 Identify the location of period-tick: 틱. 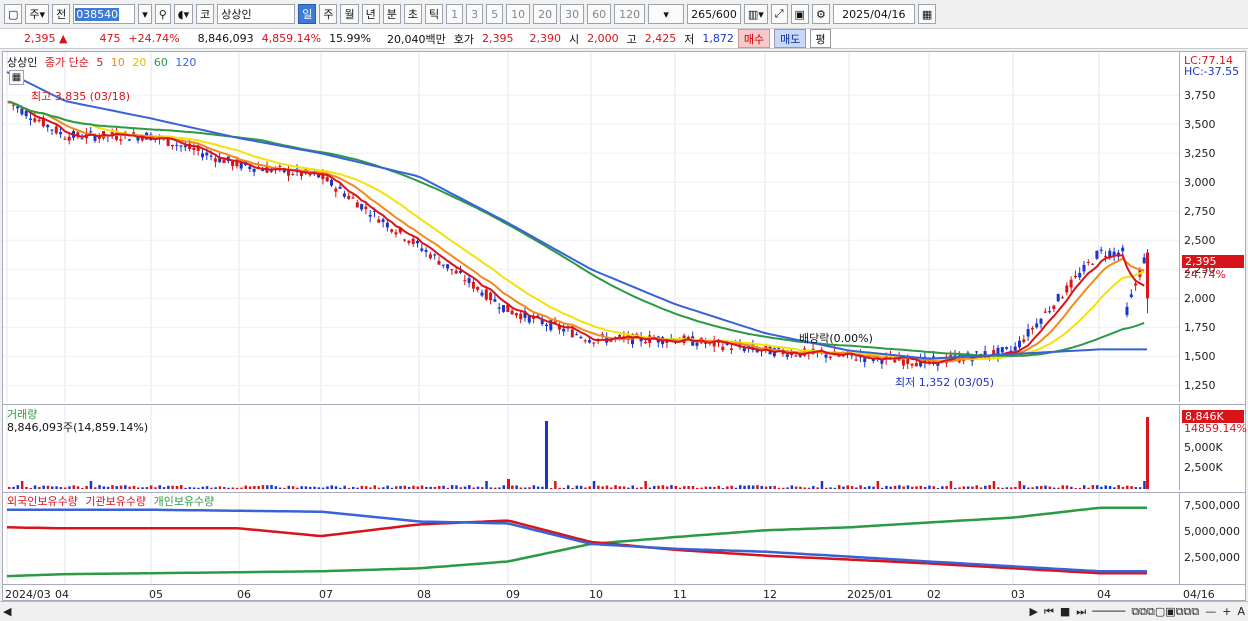
(434, 14).